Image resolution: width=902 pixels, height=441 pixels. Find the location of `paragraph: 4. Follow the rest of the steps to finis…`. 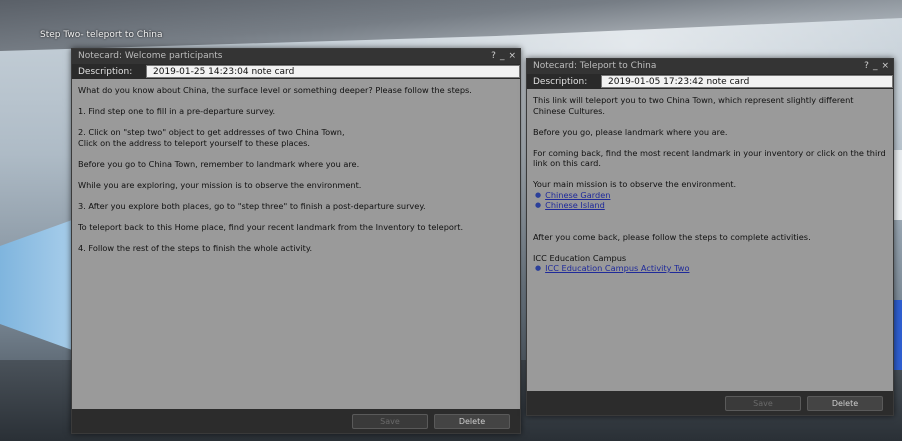

paragraph: 4. Follow the rest of the steps to finis… is located at coordinates (195, 247).